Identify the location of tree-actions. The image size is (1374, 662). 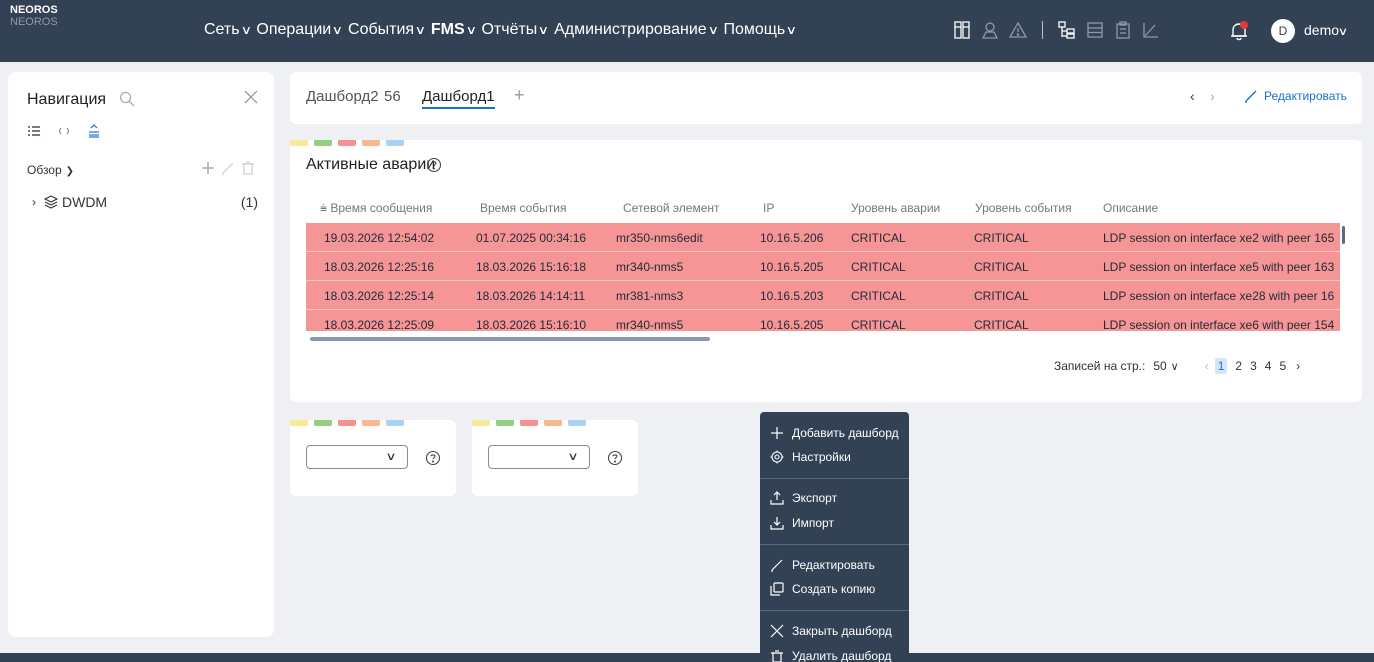
(228, 168).